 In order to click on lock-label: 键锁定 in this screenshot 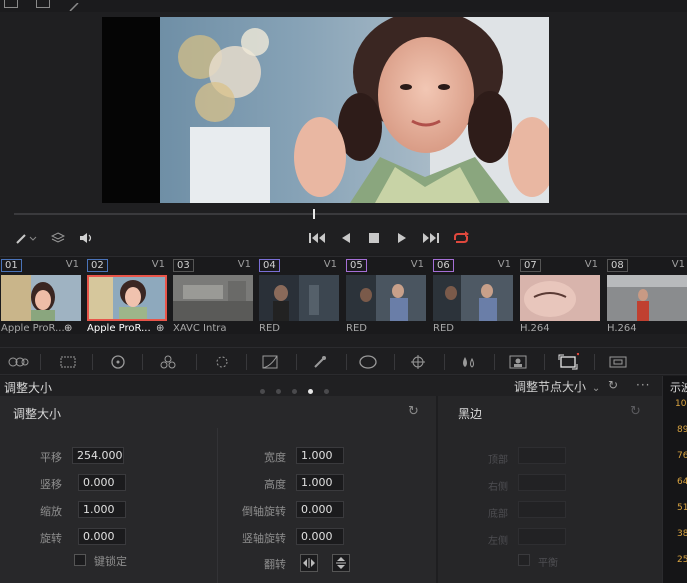, I will do `click(110, 561)`.